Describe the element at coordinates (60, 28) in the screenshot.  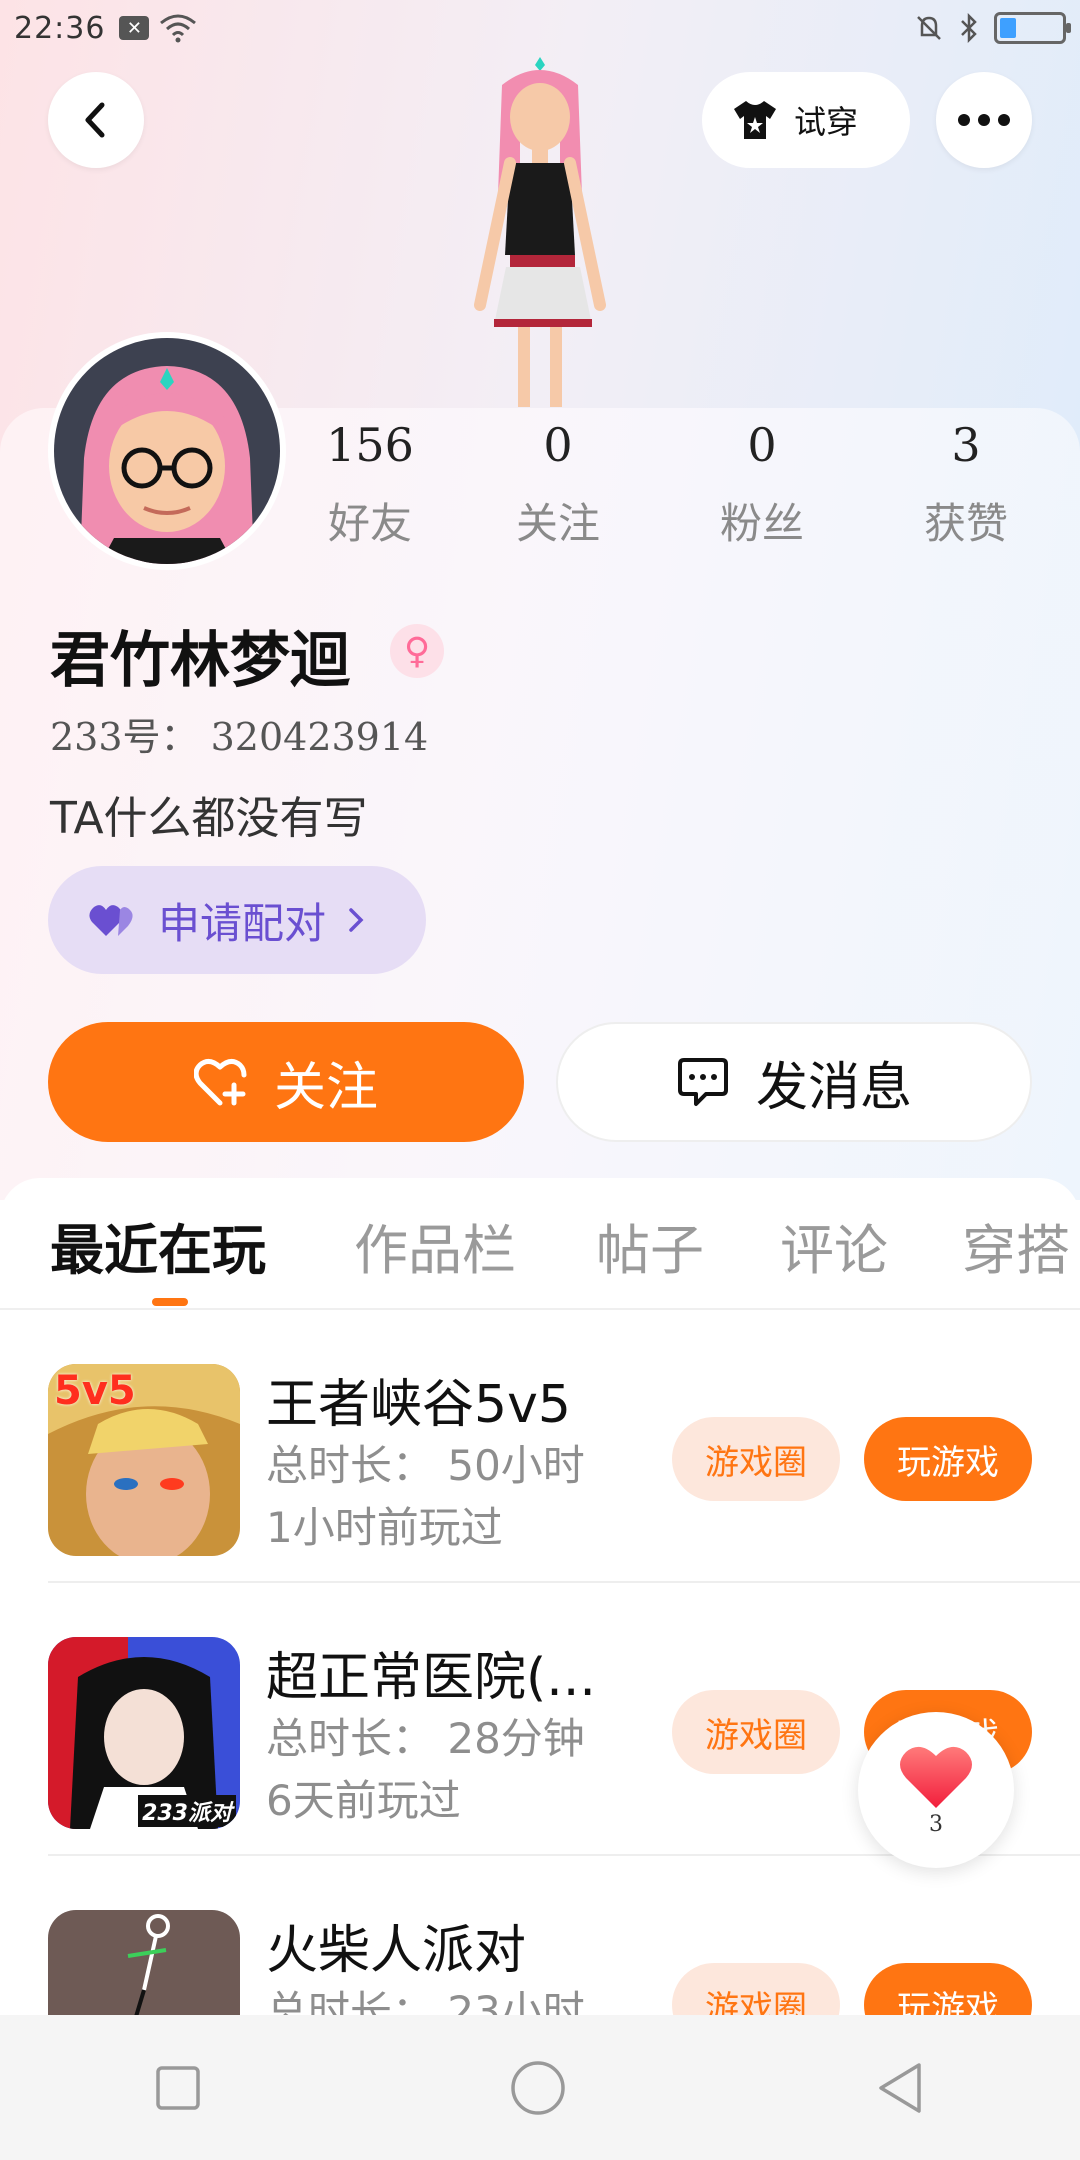
I see `status-time: 22:36` at that location.